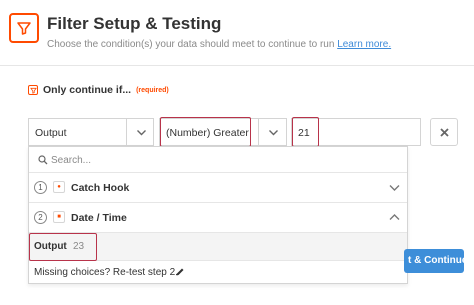 The width and height of the screenshot is (474, 305). What do you see at coordinates (221, 160) in the screenshot?
I see `search-input` at bounding box center [221, 160].